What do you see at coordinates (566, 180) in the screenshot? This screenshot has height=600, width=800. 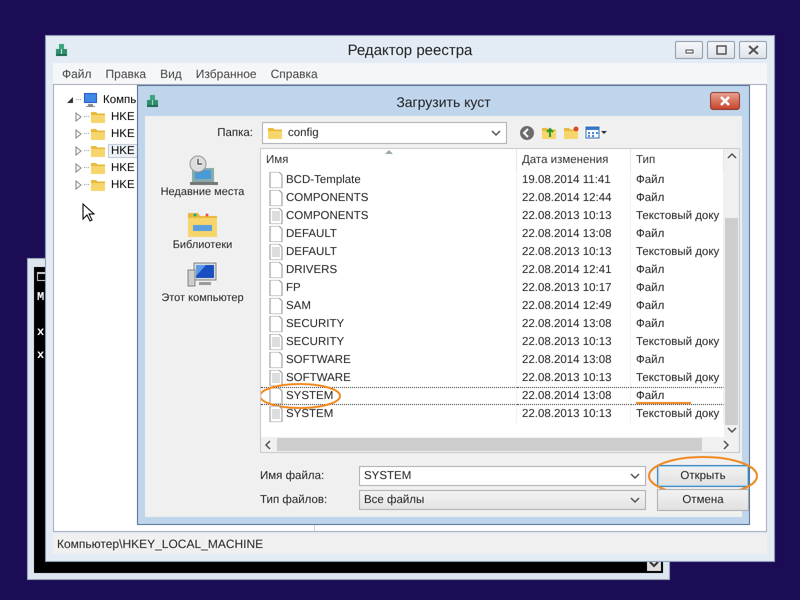 I see `file-date: 19.08.2014 11:41` at bounding box center [566, 180].